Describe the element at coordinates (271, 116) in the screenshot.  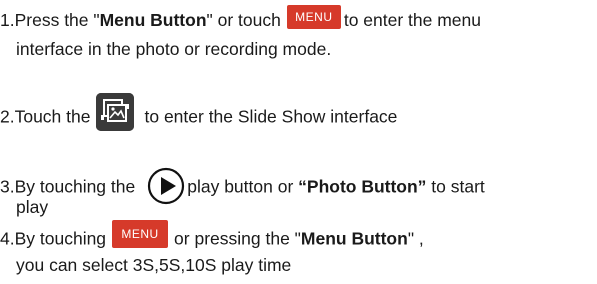
I see `step-2-text-b: to enter the Slide Show interface` at that location.